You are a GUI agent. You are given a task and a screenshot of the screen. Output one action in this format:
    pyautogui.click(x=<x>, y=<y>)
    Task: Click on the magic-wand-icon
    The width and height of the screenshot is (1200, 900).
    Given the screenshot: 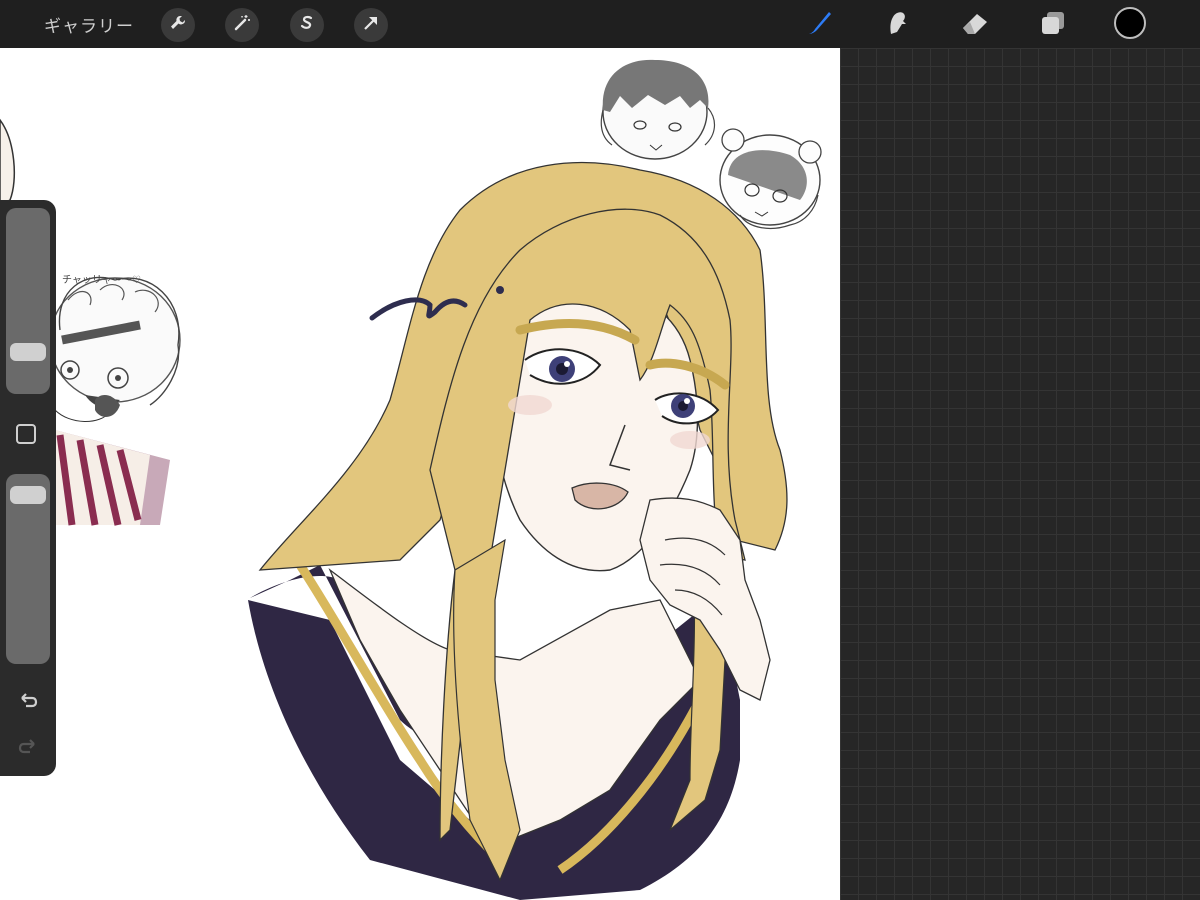 What is the action you would take?
    pyautogui.click(x=242, y=25)
    